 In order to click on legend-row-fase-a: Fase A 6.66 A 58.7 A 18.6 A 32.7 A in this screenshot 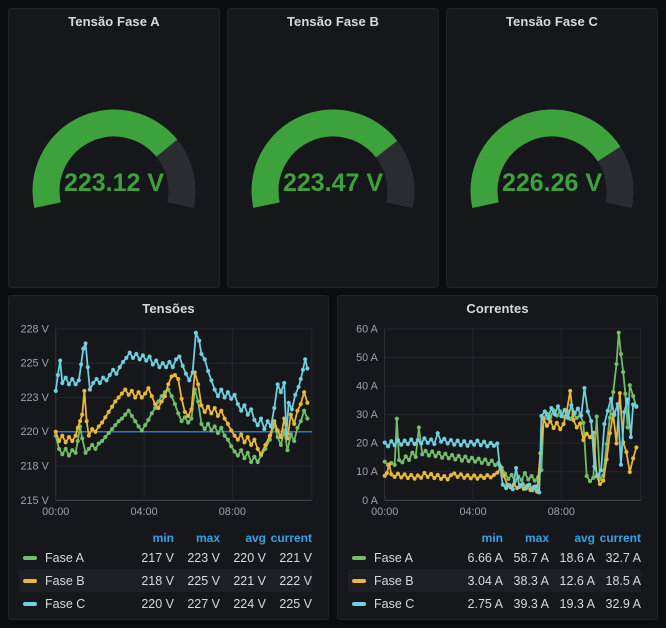, I will do `click(494, 557)`.